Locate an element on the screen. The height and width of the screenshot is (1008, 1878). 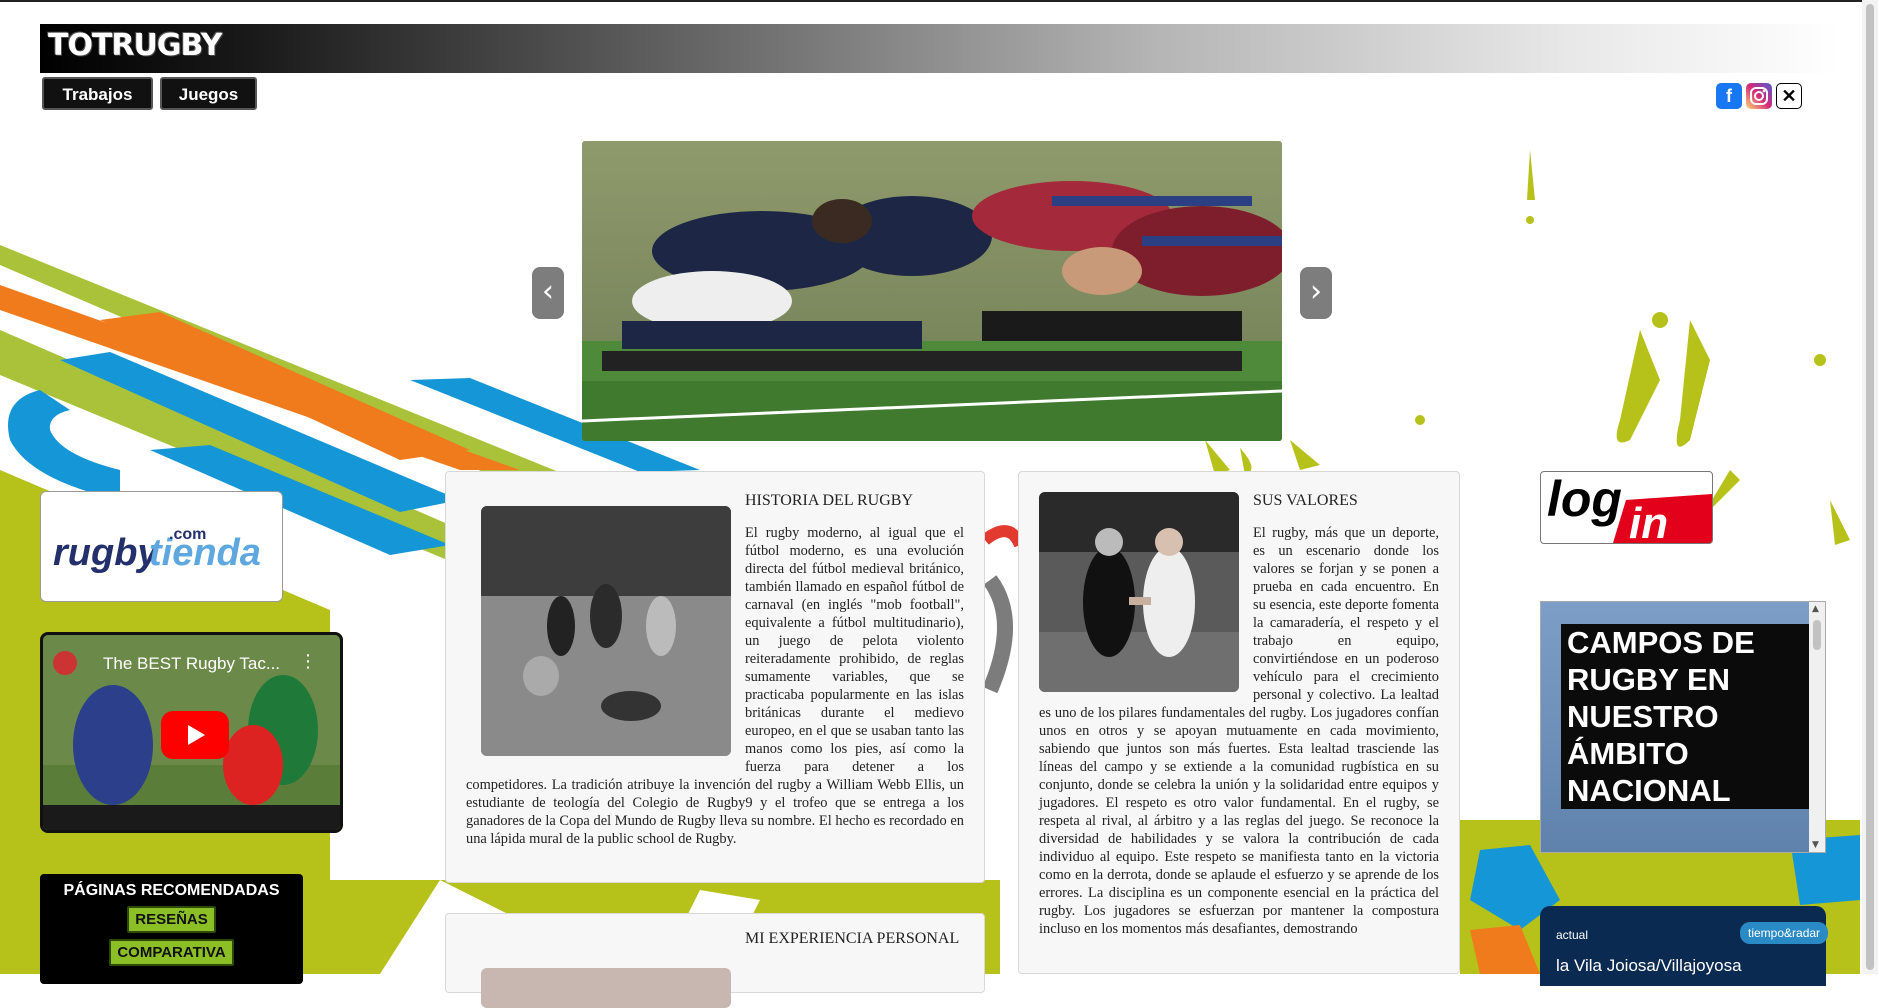
experiencia-title: MI EXPERIENCIA PERSONAL is located at coordinates (852, 938).